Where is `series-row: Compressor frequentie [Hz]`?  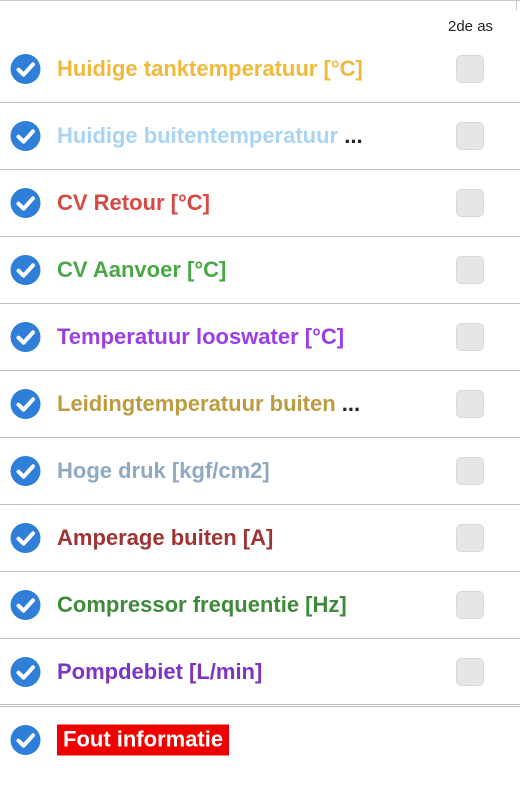 series-row: Compressor frequentie [Hz] is located at coordinates (260, 605).